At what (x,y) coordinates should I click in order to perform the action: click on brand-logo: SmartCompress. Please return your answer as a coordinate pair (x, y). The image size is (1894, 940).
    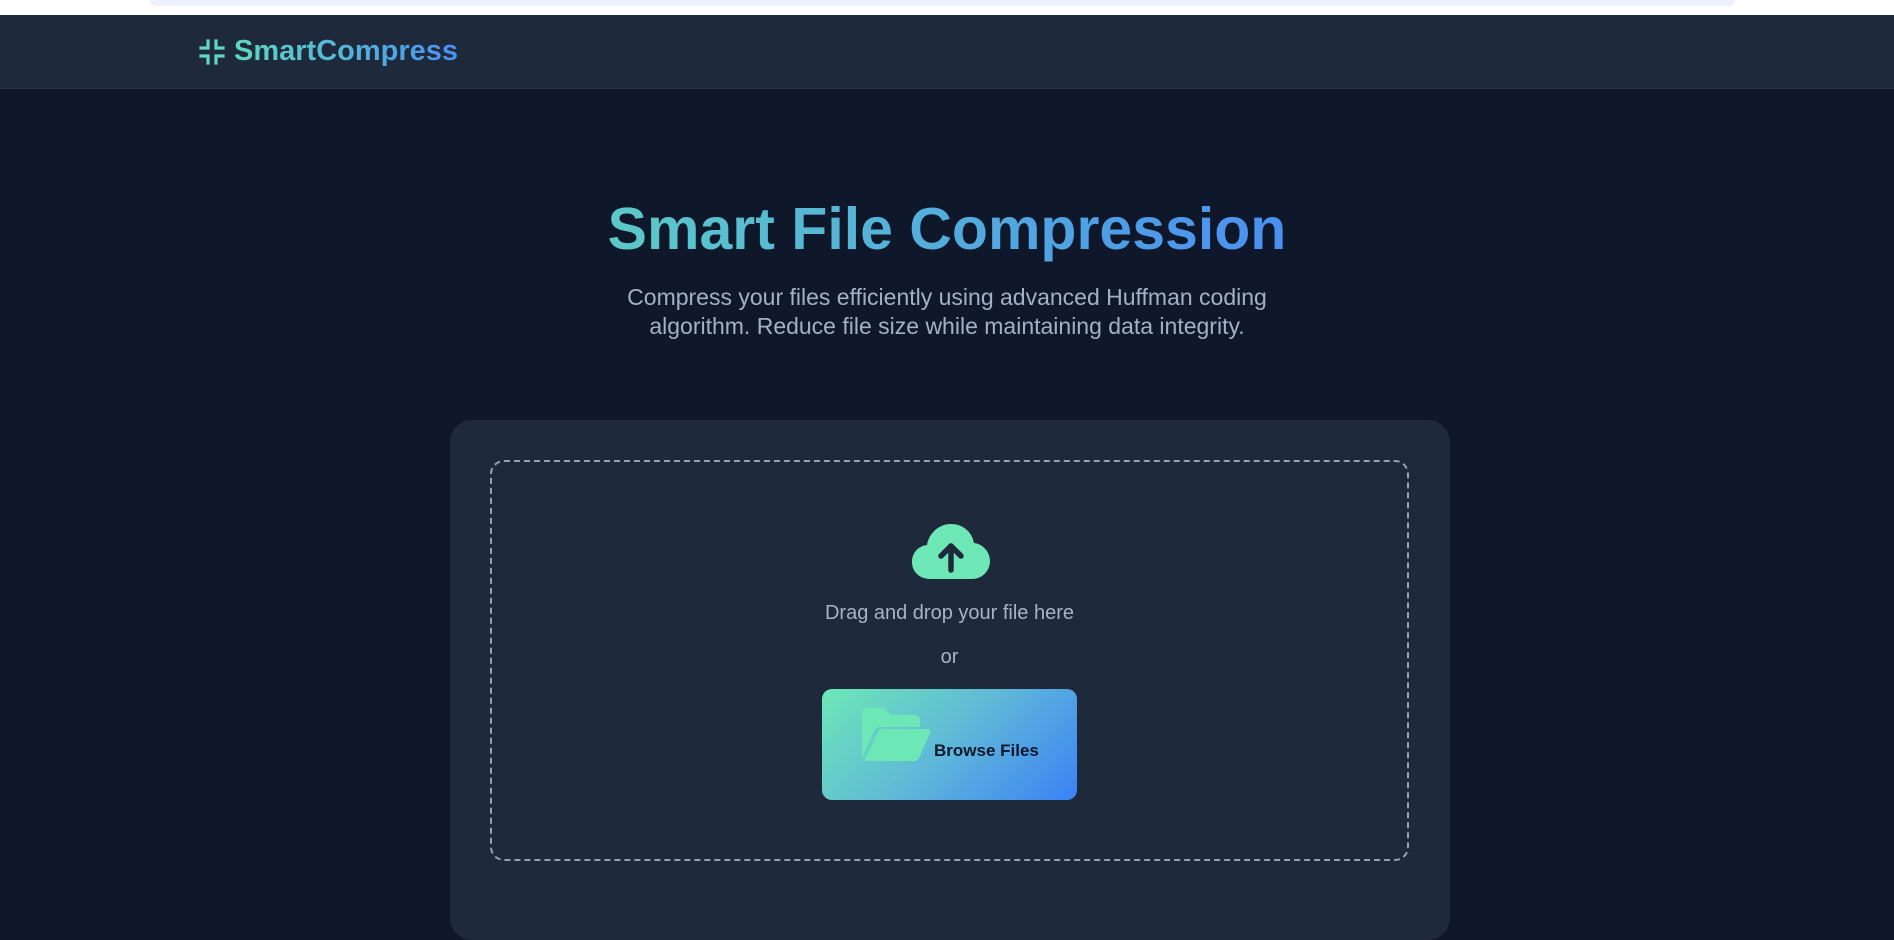
    Looking at the image, I should click on (328, 51).